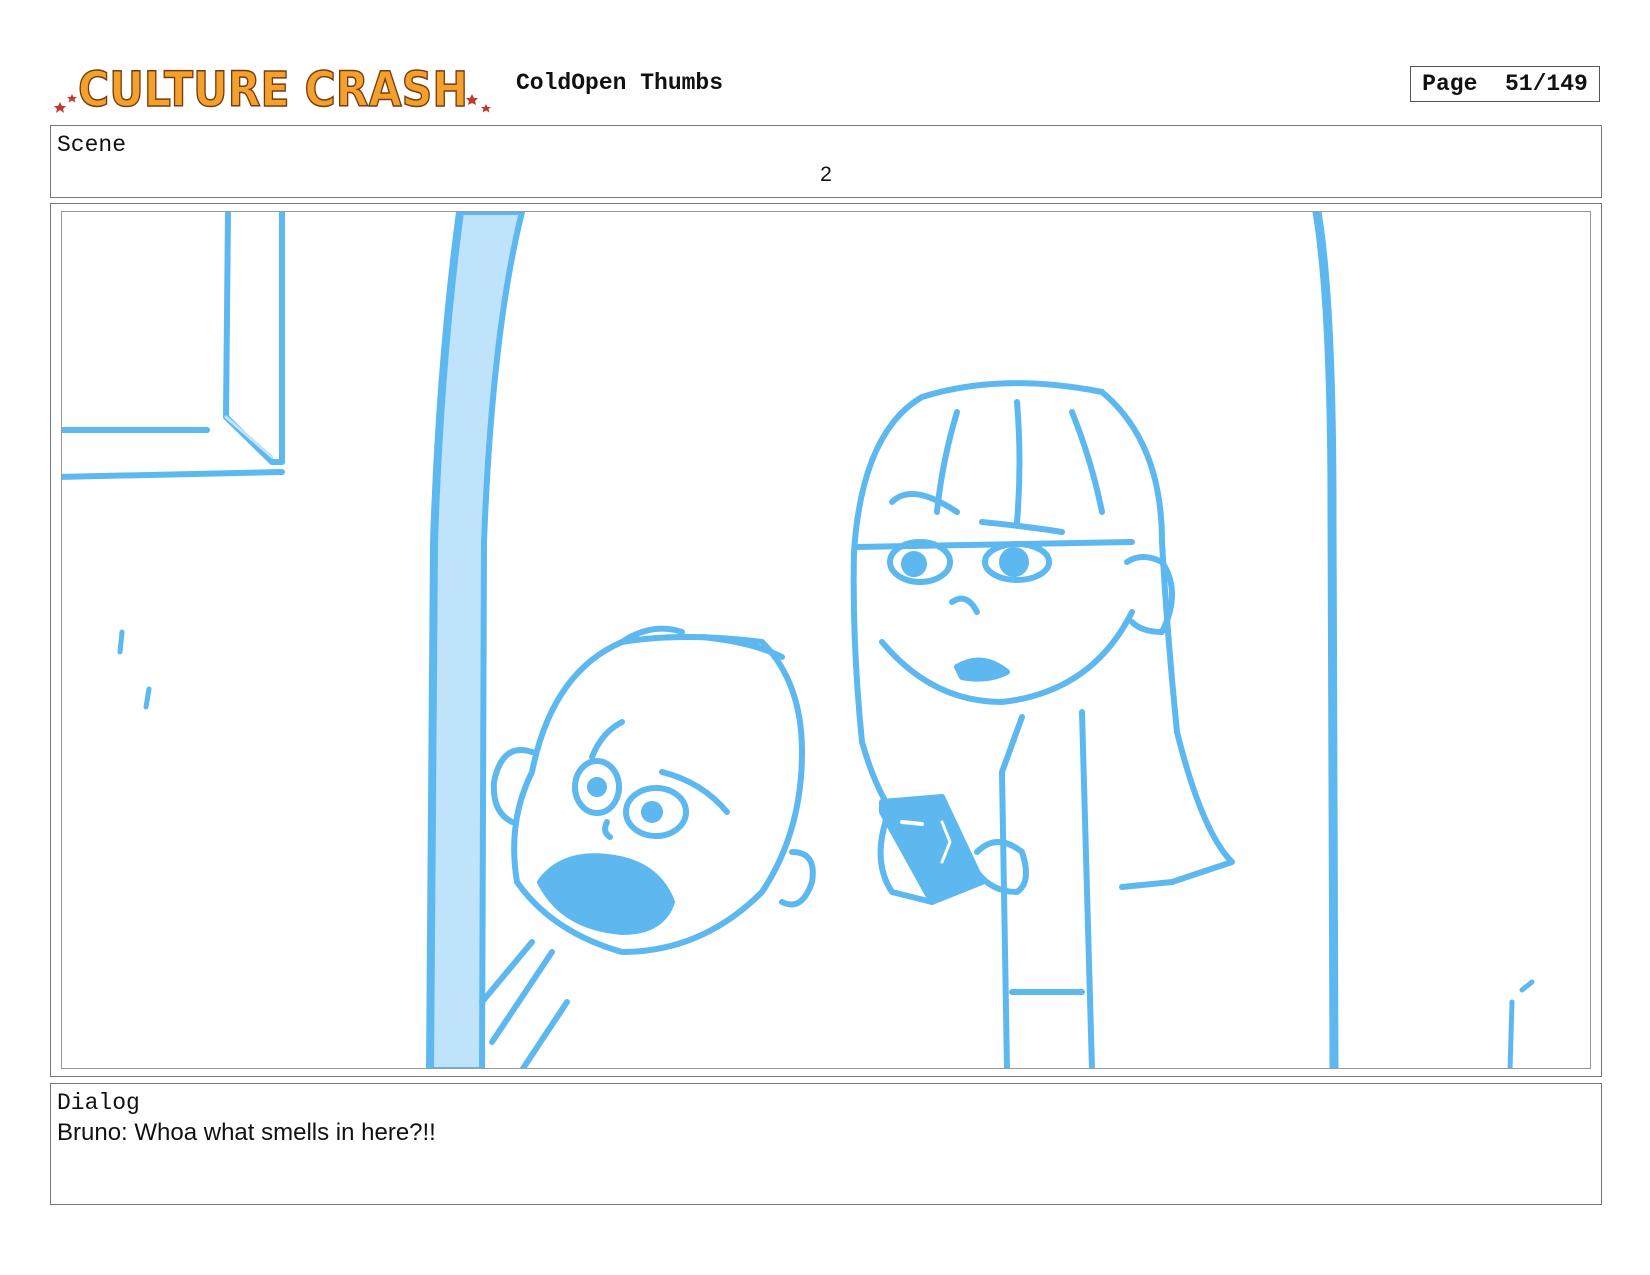  Describe the element at coordinates (1042, 724) in the screenshot. I see `girl-character-sketch` at that location.